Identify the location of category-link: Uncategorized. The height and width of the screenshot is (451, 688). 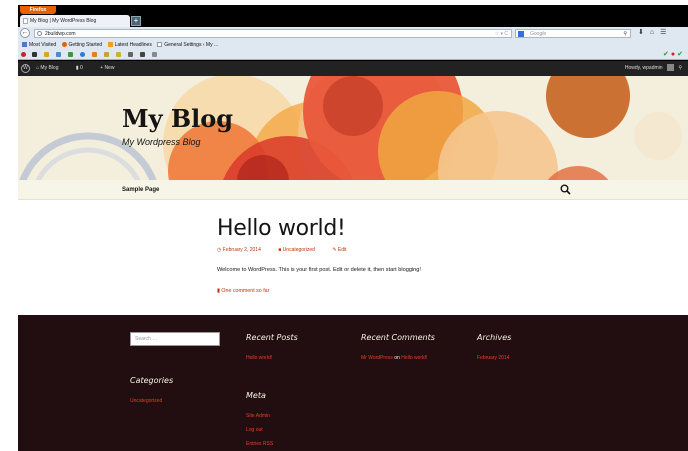
(146, 401).